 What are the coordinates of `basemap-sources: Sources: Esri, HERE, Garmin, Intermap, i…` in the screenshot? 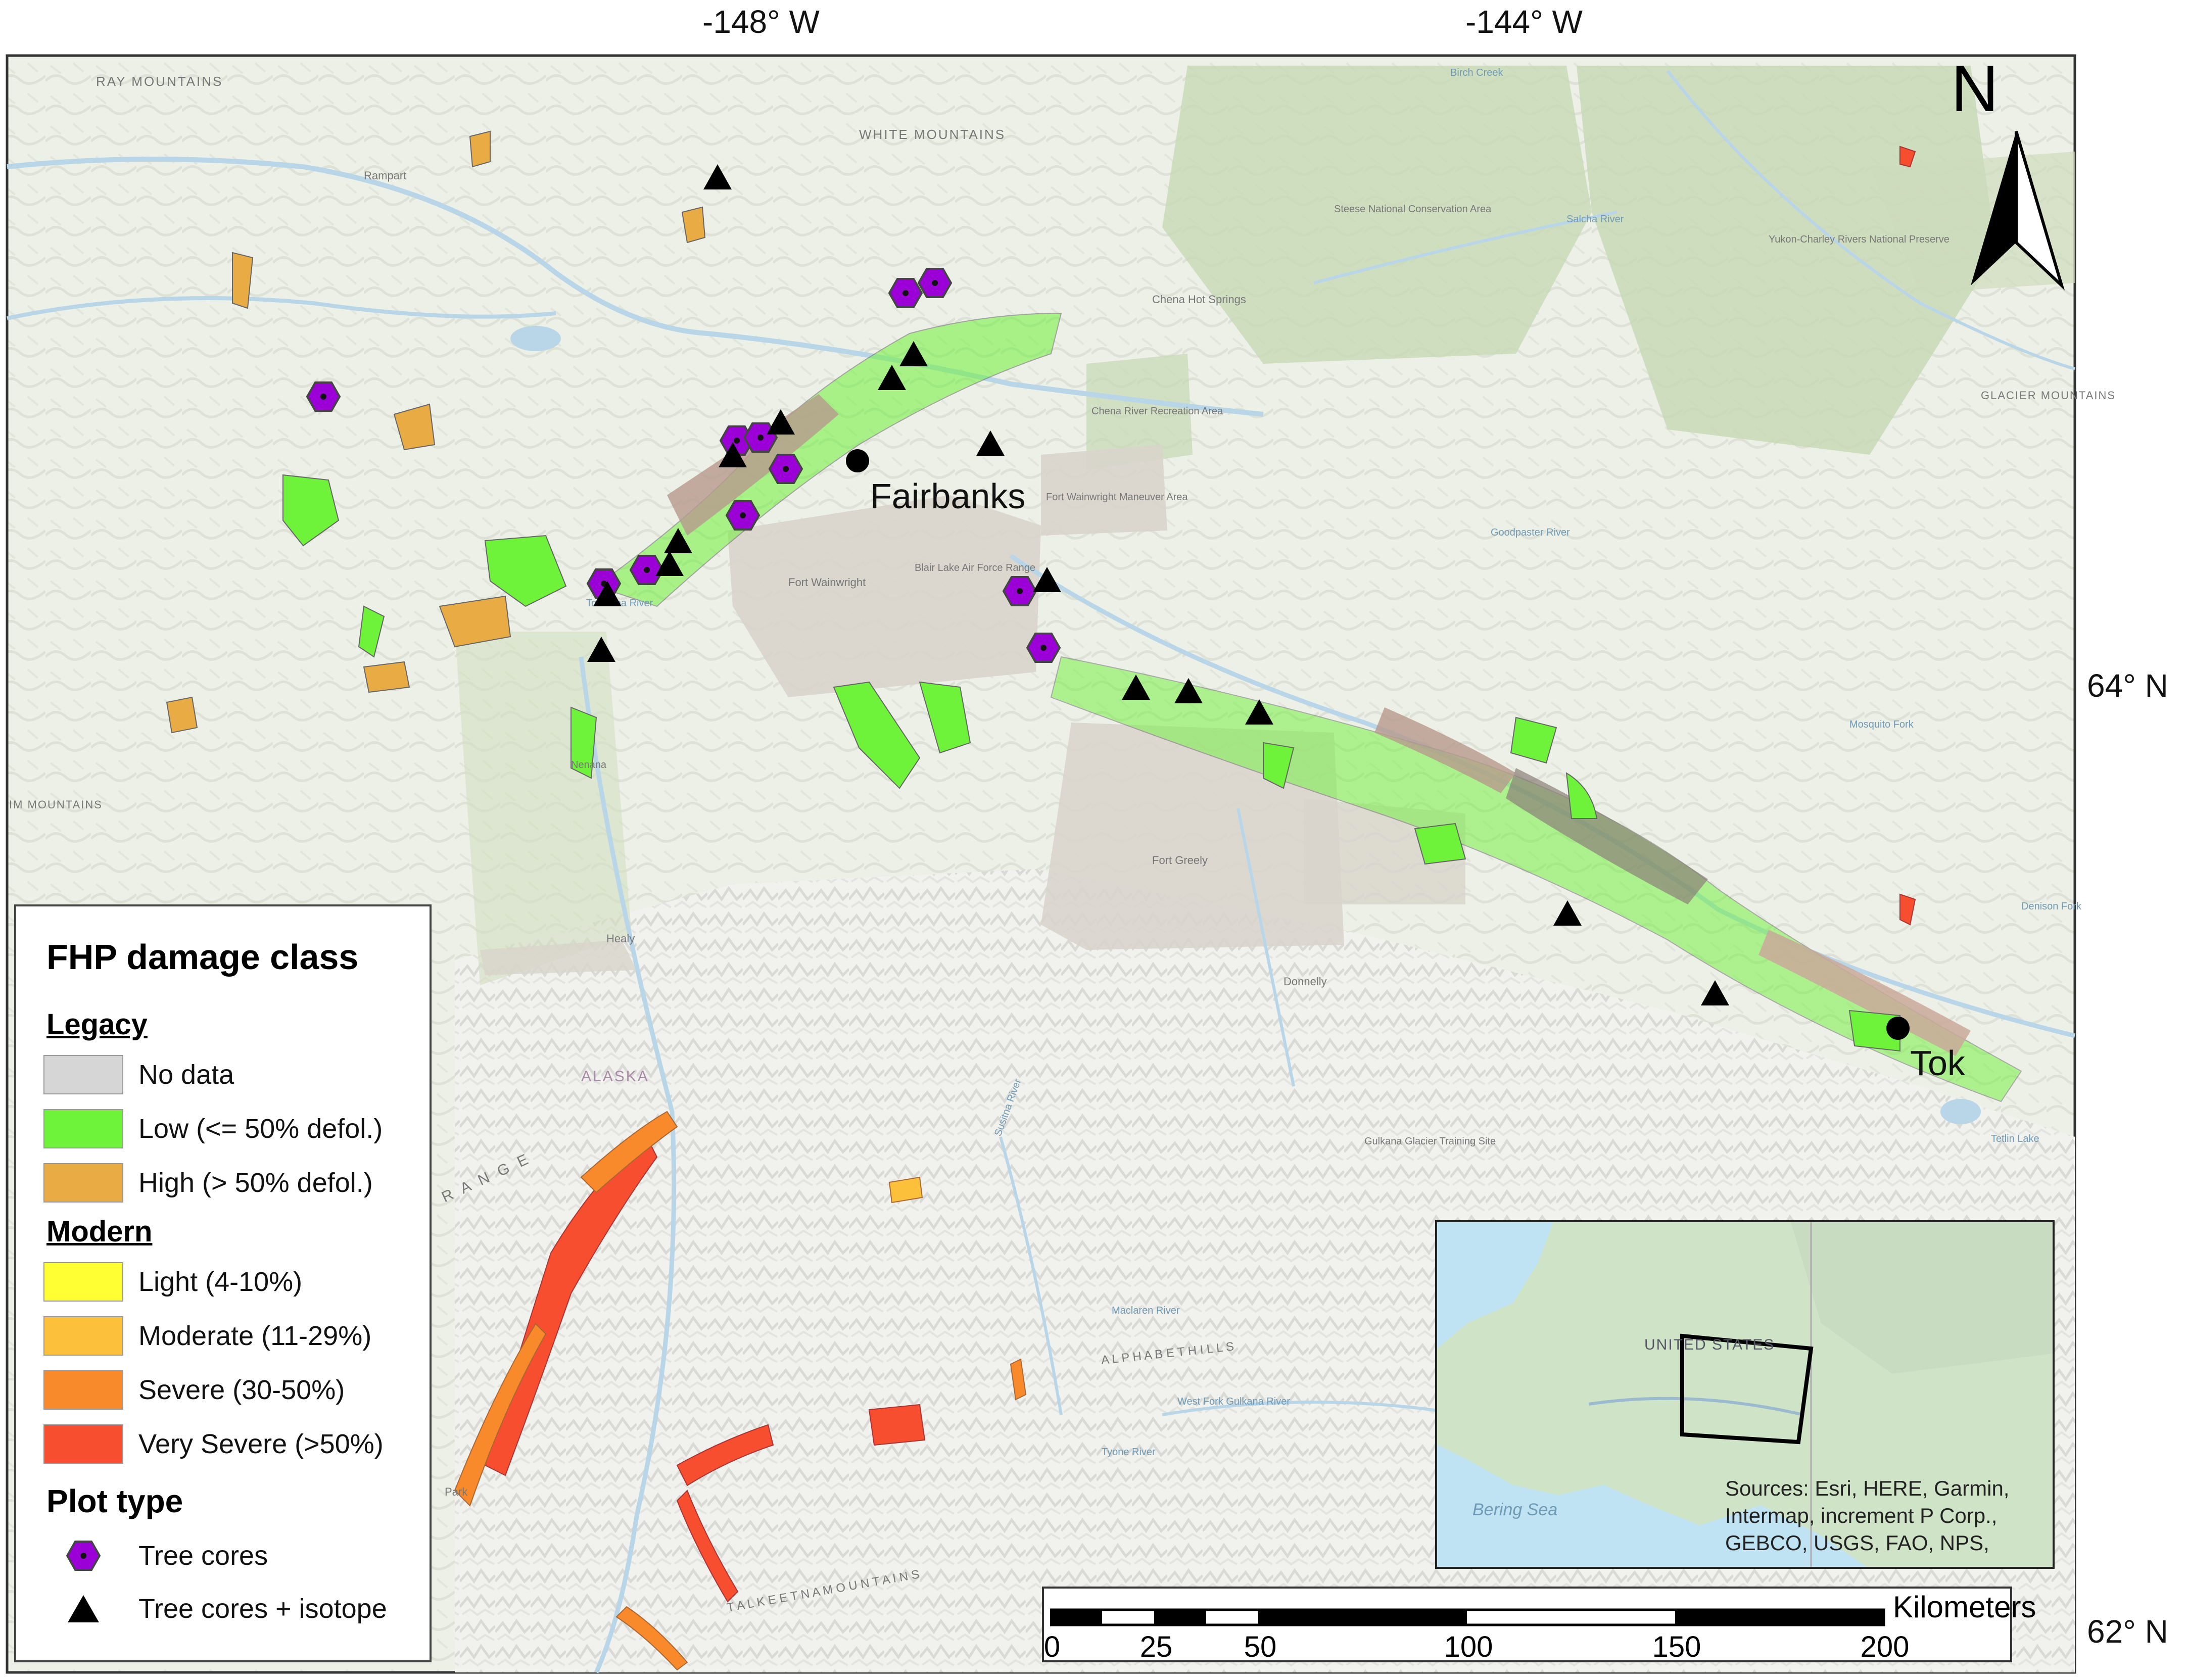 It's located at (1867, 1516).